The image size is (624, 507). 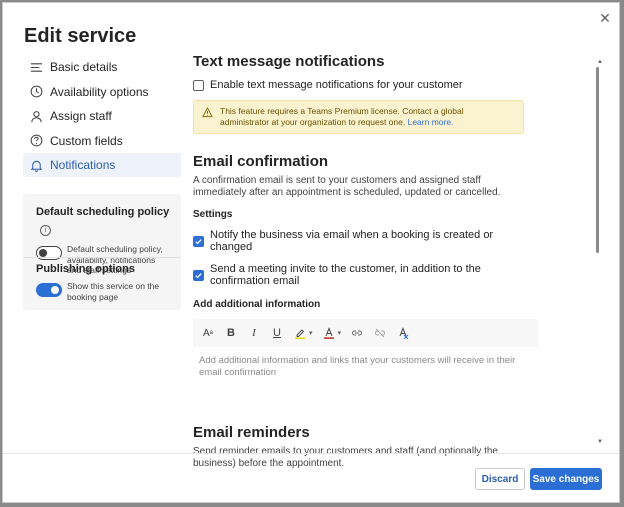 I want to click on clear-formatting-icon, so click(x=403, y=333).